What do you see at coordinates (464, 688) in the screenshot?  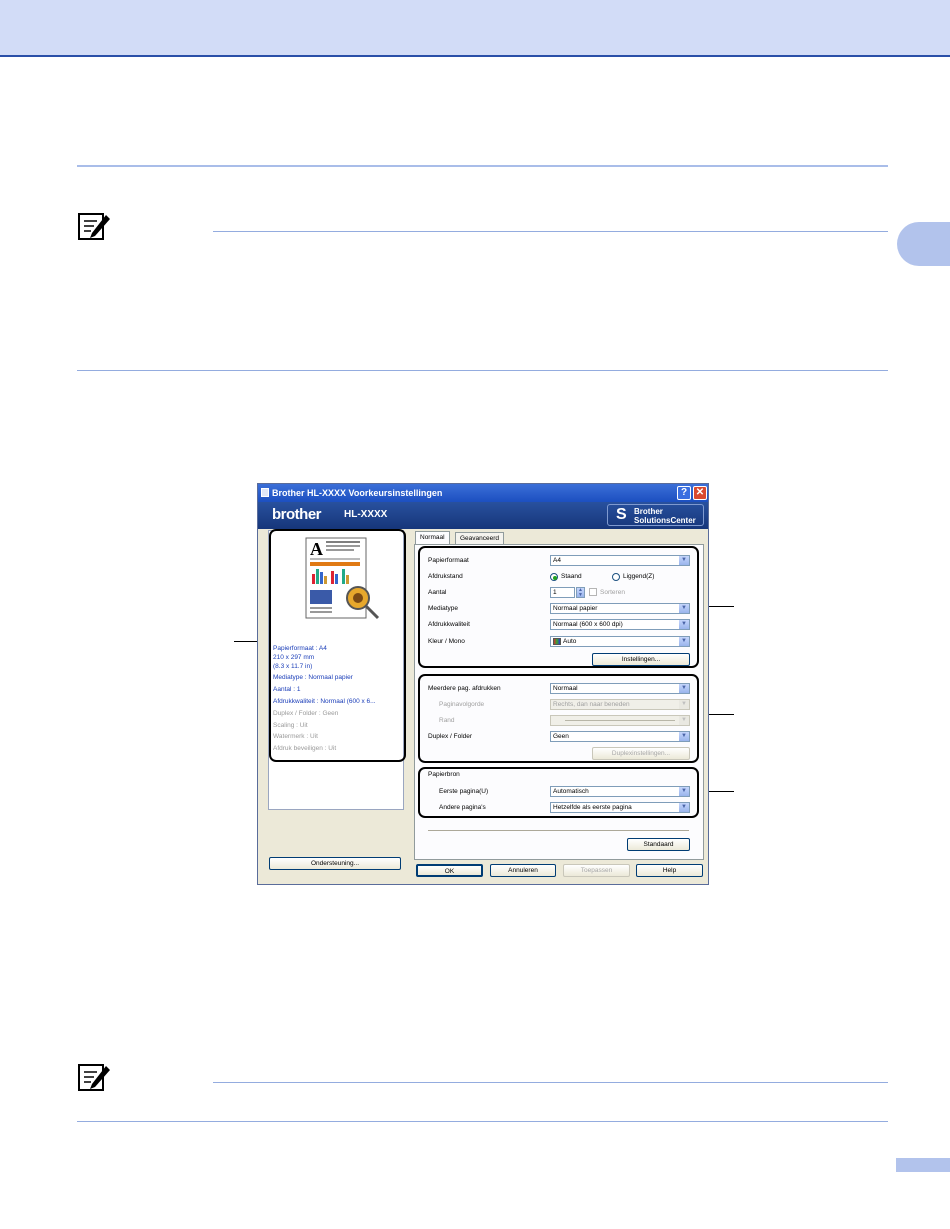 I see `multi-page-label: Meerdere pag. afdrukken` at bounding box center [464, 688].